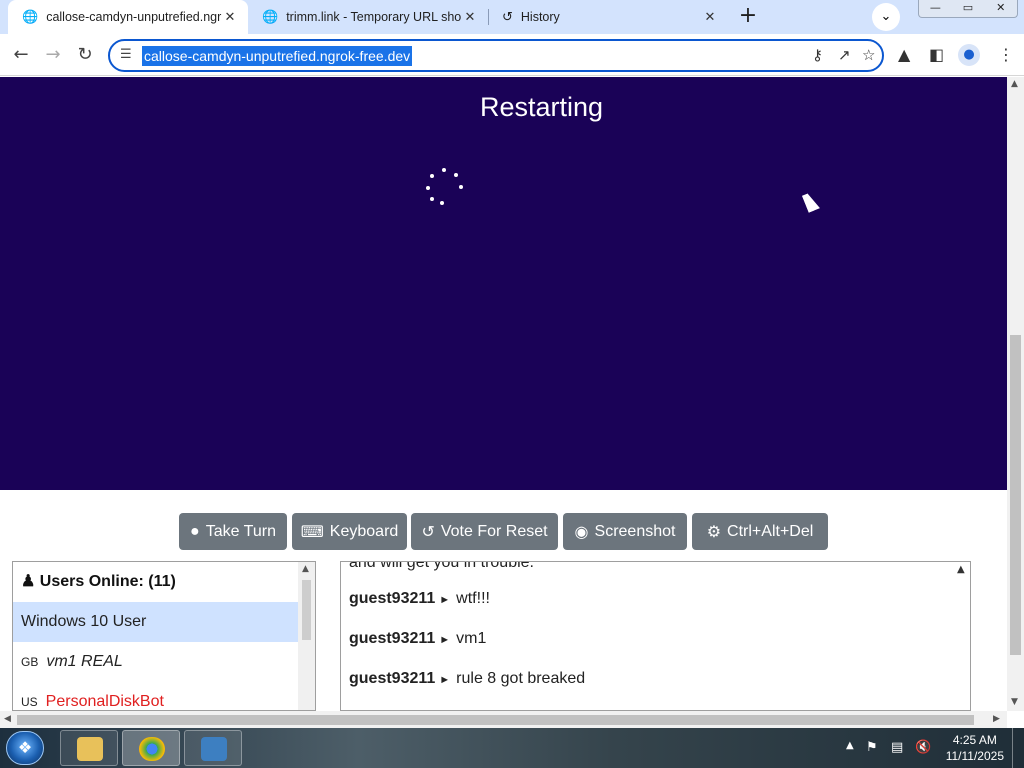 The height and width of the screenshot is (768, 1024). What do you see at coordinates (126, 54) in the screenshot?
I see `site-info-icon: ☰` at bounding box center [126, 54].